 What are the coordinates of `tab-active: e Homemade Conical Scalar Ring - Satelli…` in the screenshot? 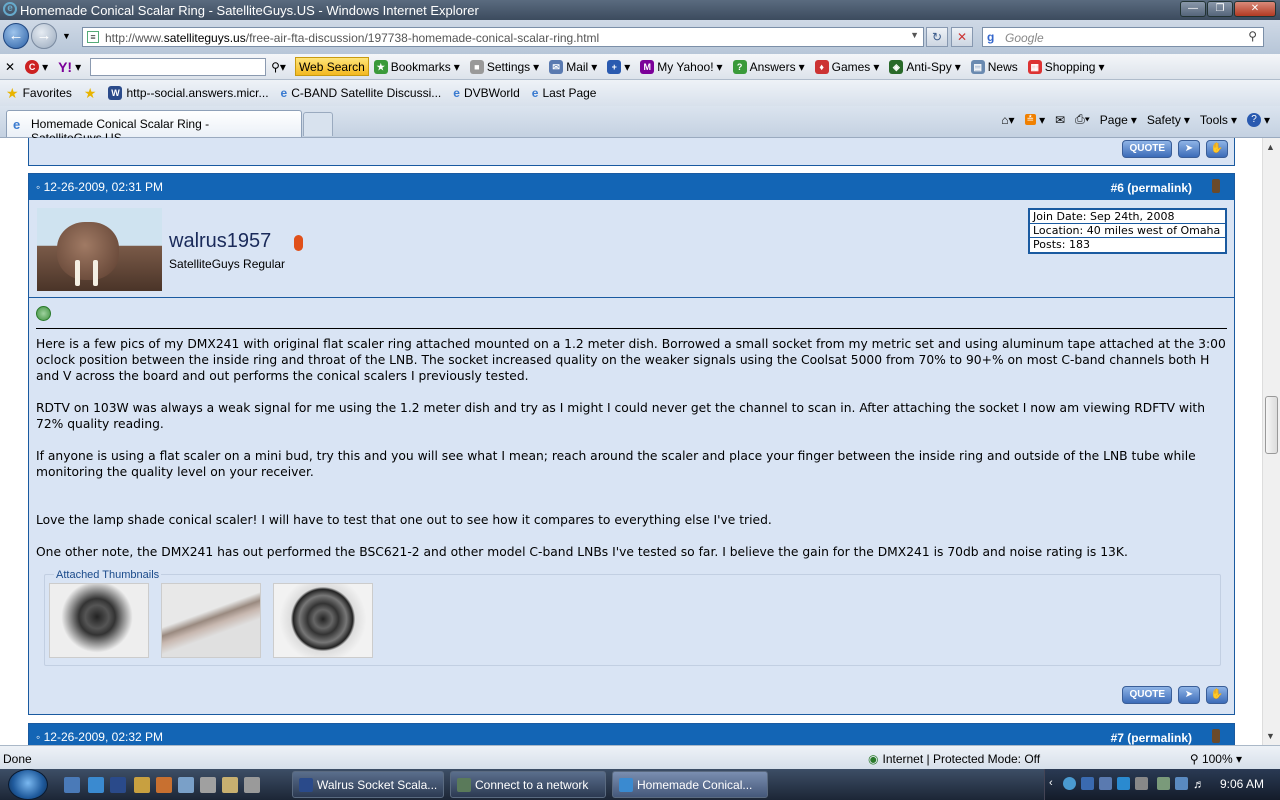 It's located at (154, 127).